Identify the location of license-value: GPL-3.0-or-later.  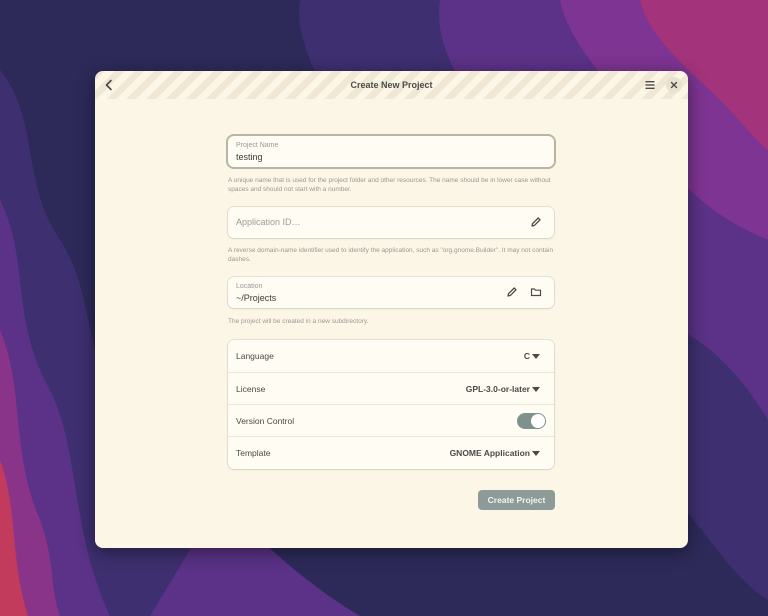
(498, 389).